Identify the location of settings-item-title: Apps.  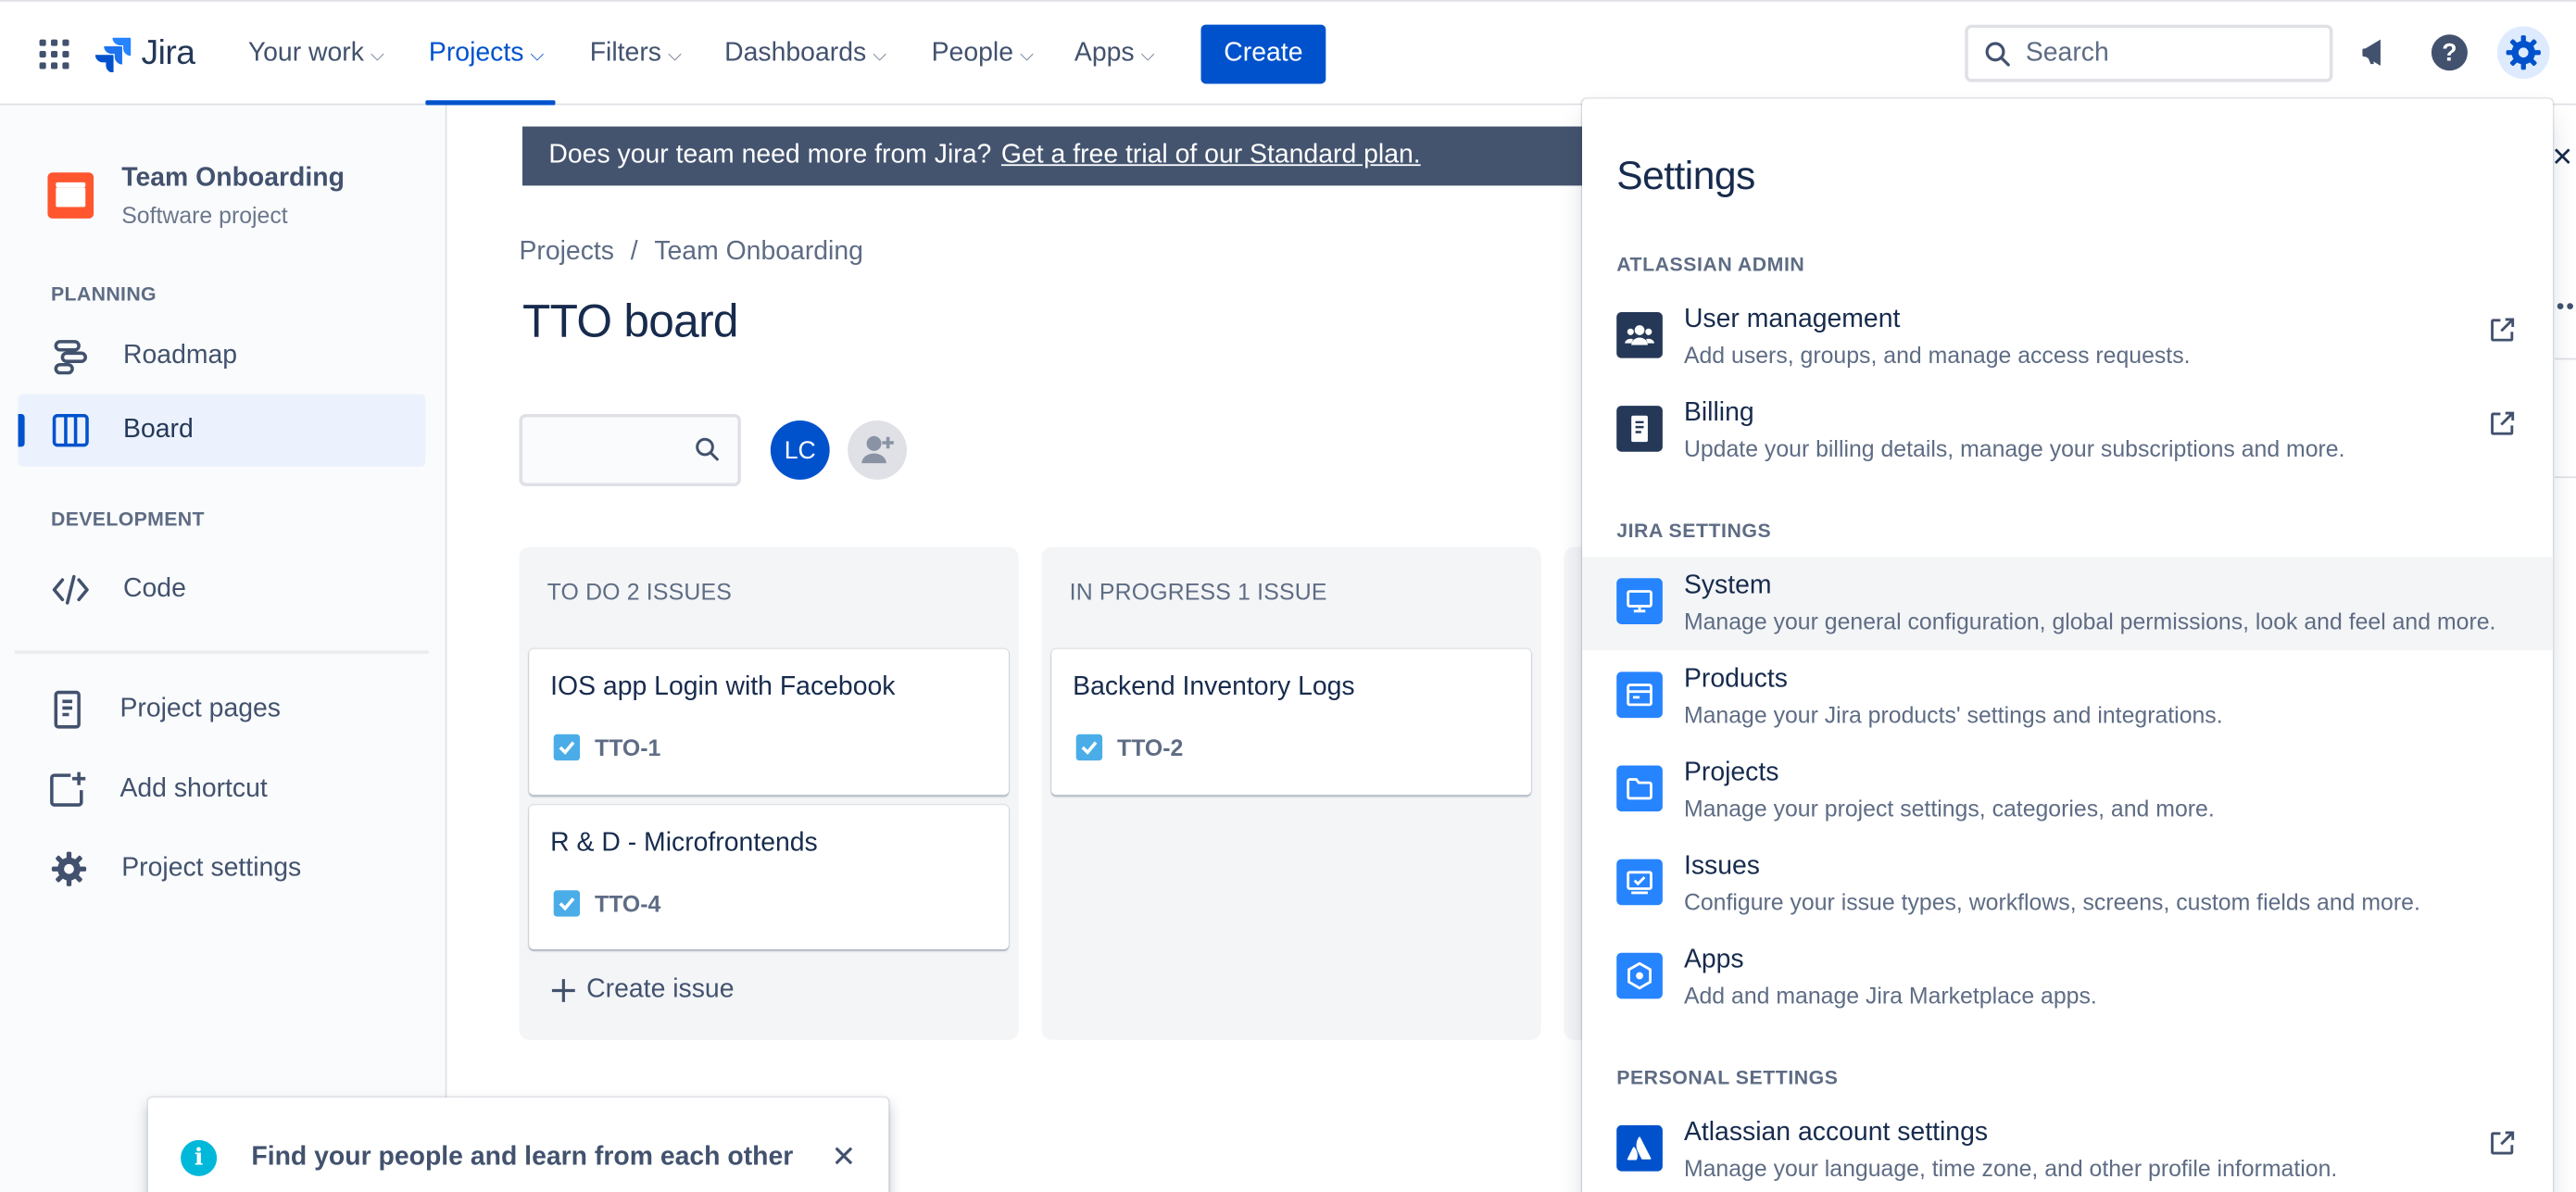
(1713, 960).